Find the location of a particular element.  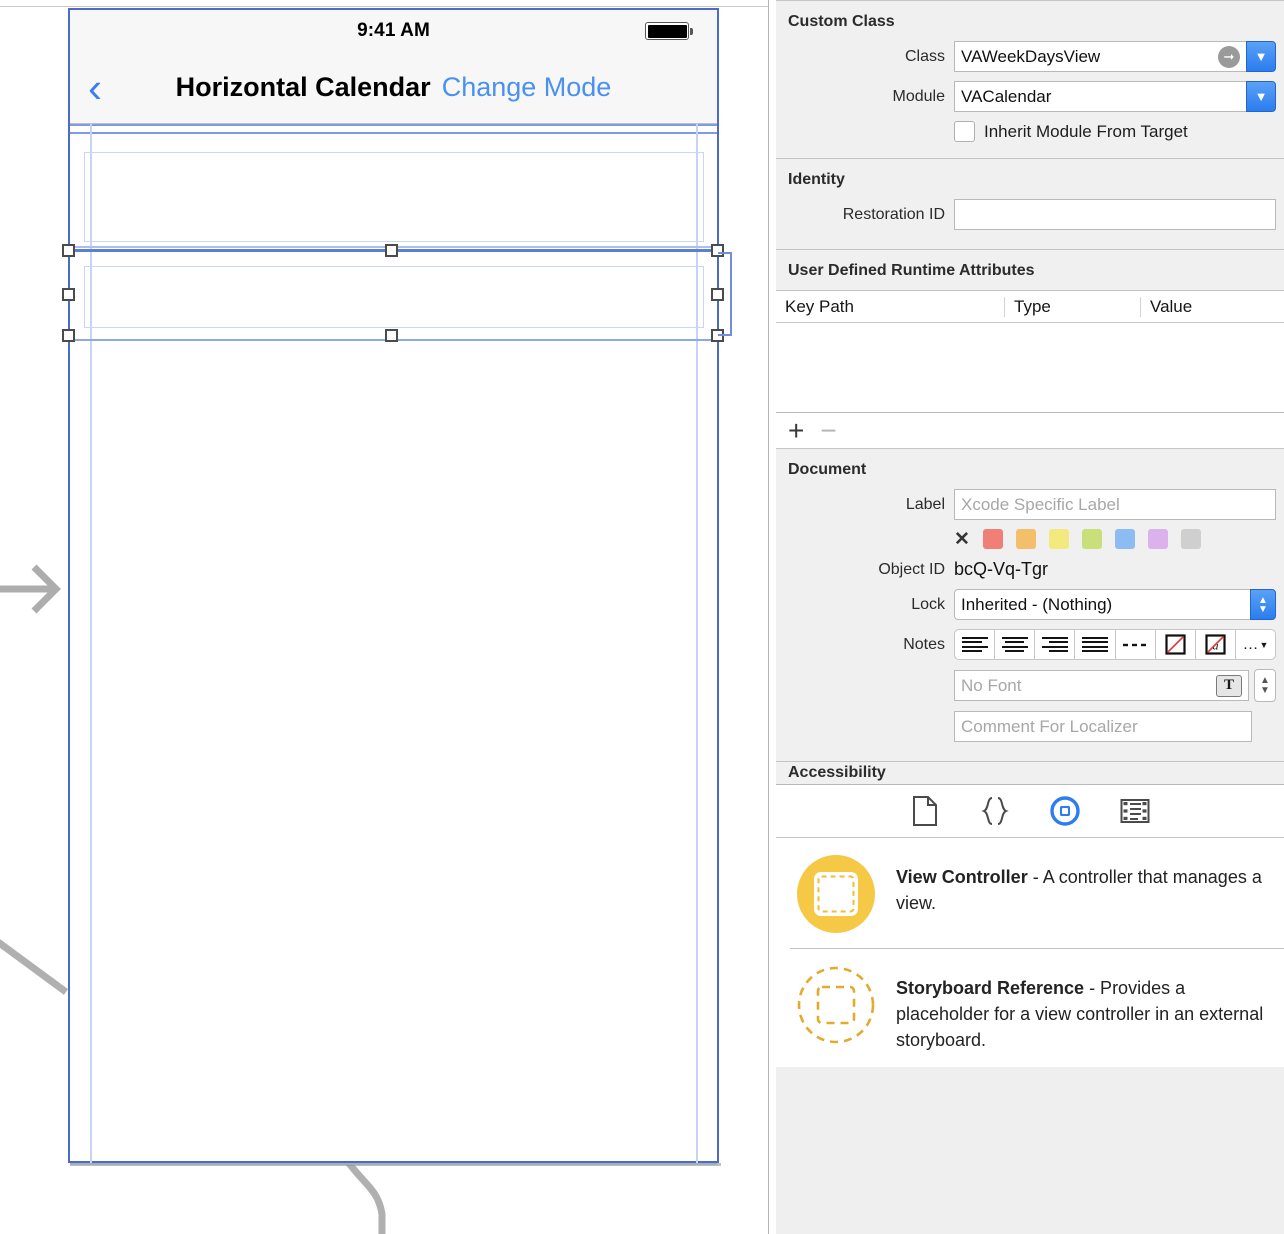

column-header-value: Value is located at coordinates (1212, 307).